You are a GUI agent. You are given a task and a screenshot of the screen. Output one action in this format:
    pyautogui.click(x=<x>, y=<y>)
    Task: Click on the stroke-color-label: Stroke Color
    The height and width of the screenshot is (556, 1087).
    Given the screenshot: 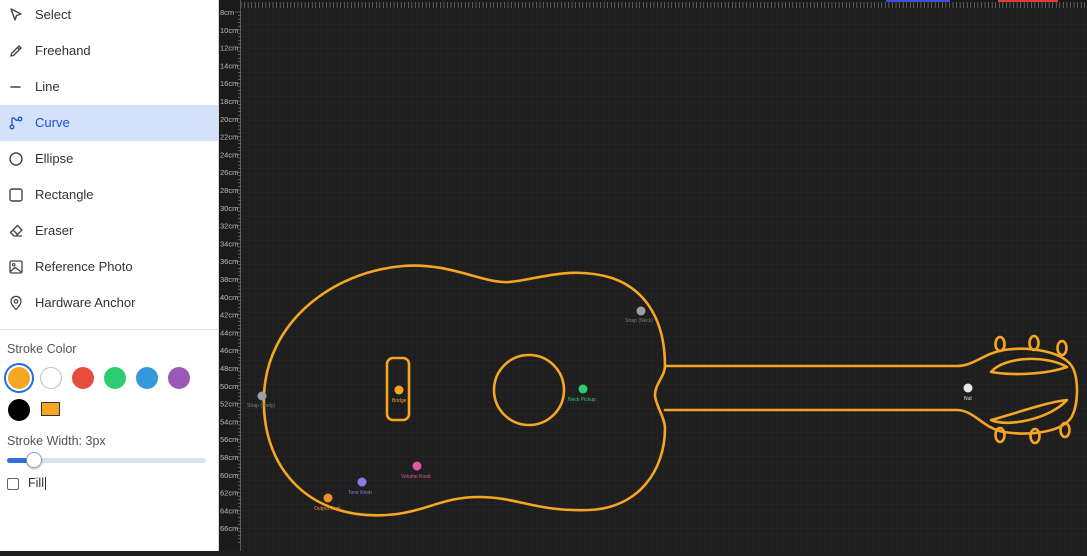 What is the action you would take?
    pyautogui.click(x=42, y=349)
    